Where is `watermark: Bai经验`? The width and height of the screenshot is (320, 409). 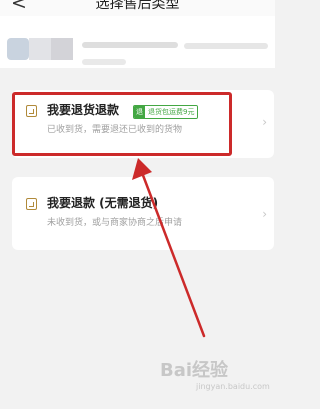
watermark: Bai经验 is located at coordinates (194, 370).